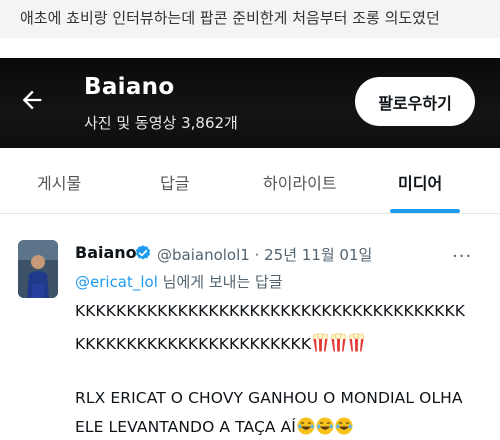  Describe the element at coordinates (250, 19) in the screenshot. I see `caption-text: 애초에 쵸비랑 인터뷰하는데 팝콘 준비한게 처음부터 조롱 의도였던` at that location.